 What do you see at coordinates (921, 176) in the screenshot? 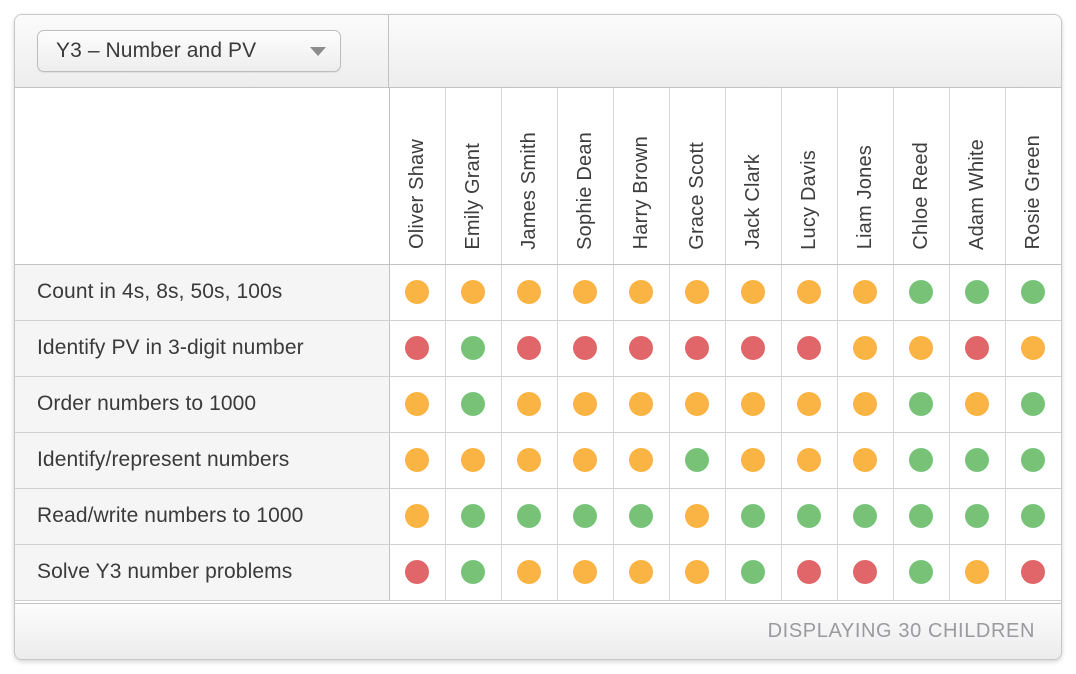
I see `student-header-cell: Chloe Reed` at bounding box center [921, 176].